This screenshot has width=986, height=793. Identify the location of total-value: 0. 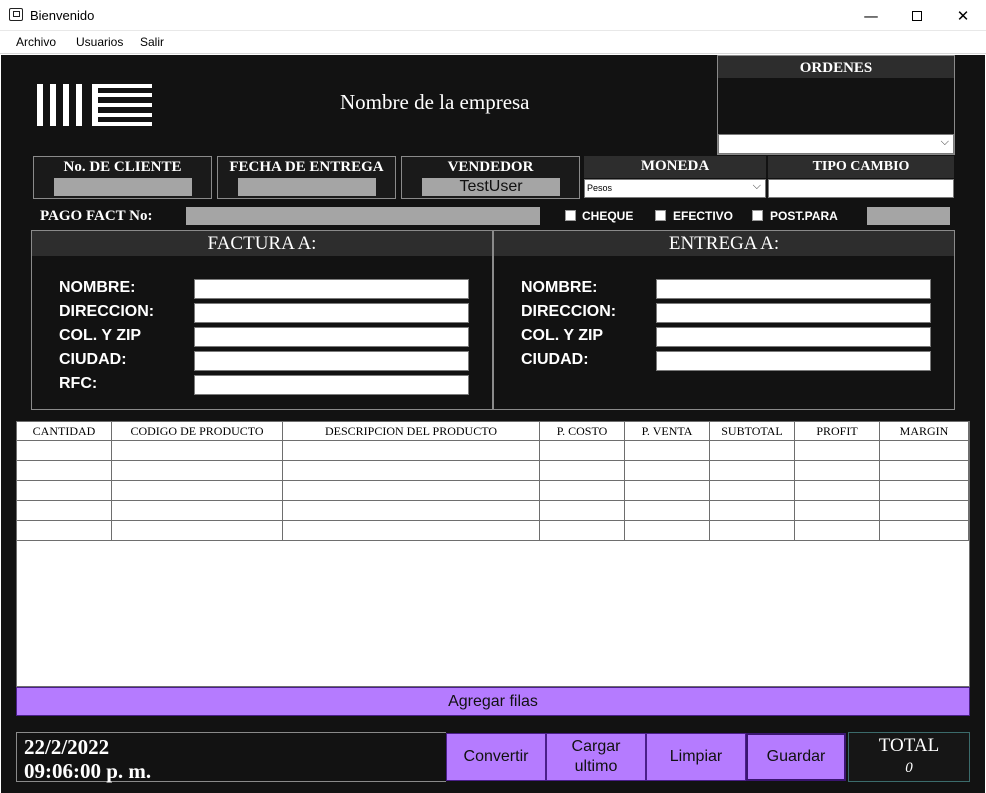
(909, 768).